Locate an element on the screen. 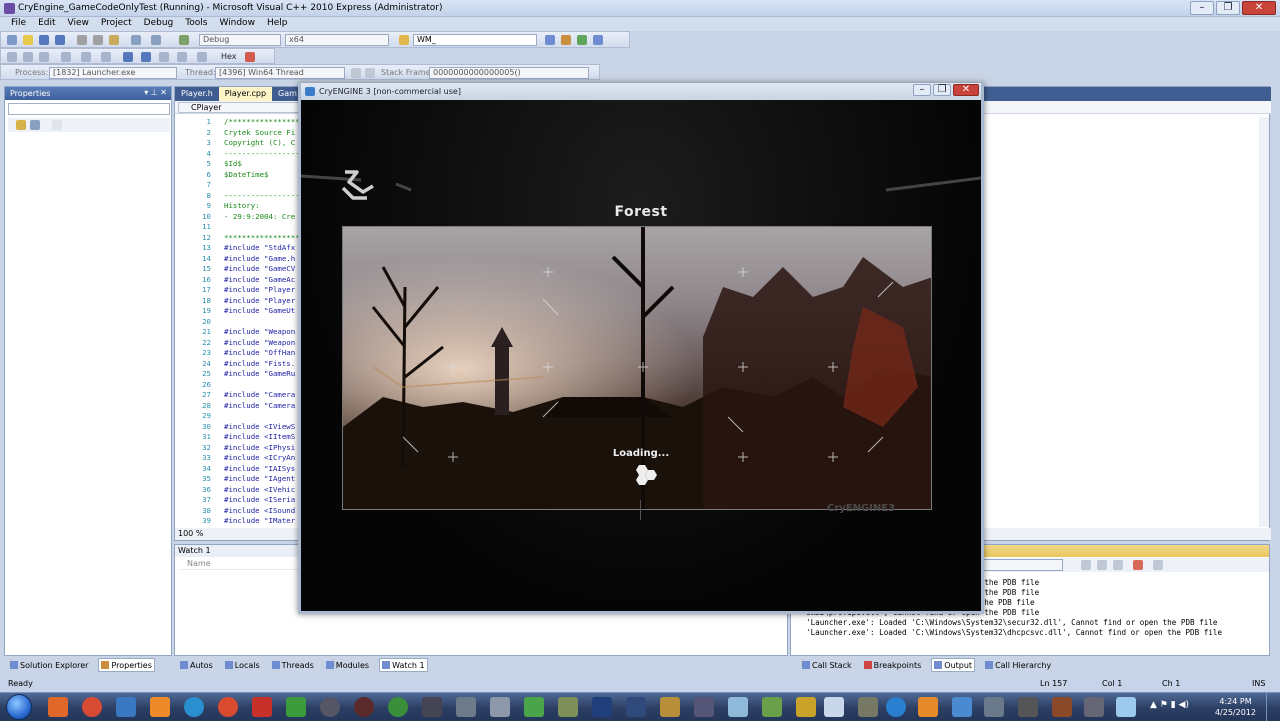  cryengine-close-button: ✕ is located at coordinates (966, 90).